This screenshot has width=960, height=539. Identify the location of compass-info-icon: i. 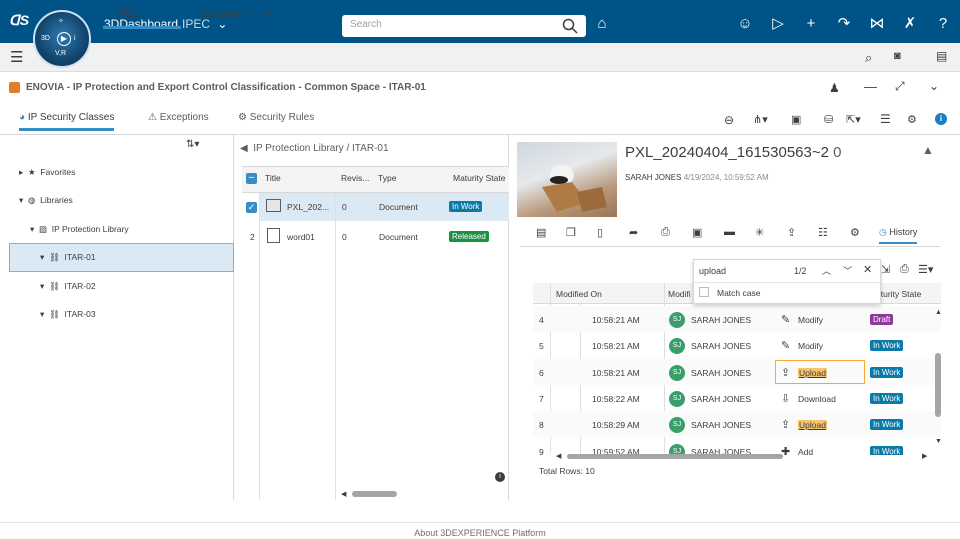
(75, 38).